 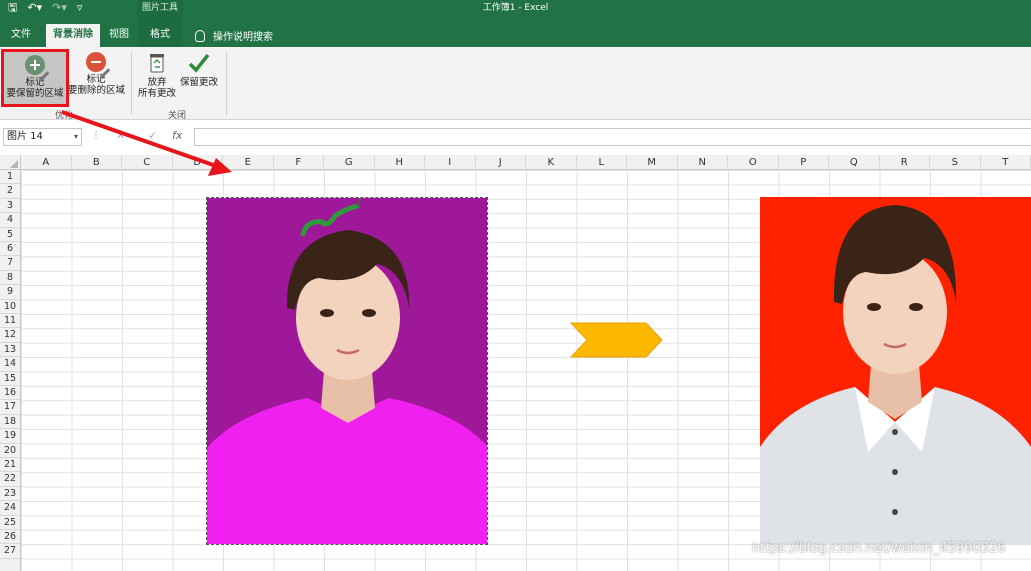 What do you see at coordinates (160, 8) in the screenshot?
I see `picture-tools-label: 图片工具` at bounding box center [160, 8].